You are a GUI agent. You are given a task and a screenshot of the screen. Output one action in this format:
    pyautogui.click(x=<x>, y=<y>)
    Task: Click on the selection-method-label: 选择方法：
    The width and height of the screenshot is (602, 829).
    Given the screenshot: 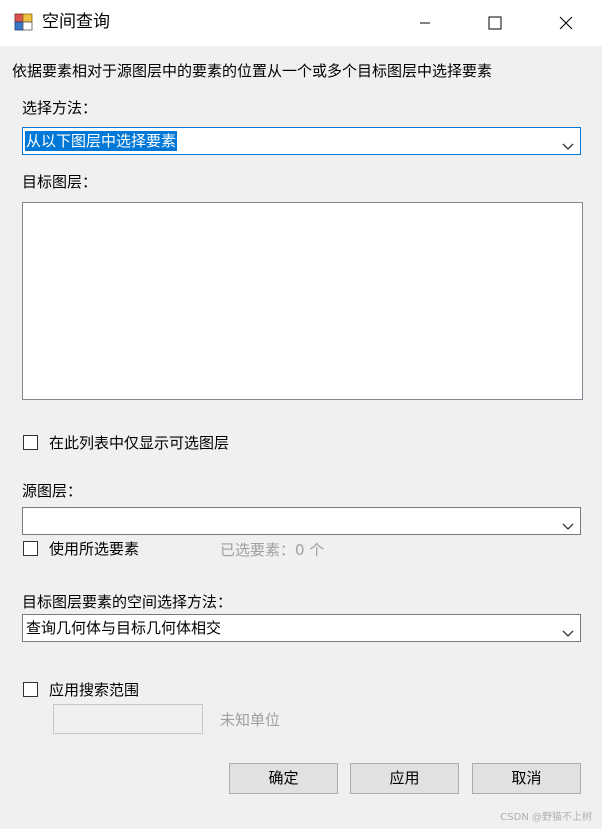 What is the action you would take?
    pyautogui.click(x=60, y=108)
    